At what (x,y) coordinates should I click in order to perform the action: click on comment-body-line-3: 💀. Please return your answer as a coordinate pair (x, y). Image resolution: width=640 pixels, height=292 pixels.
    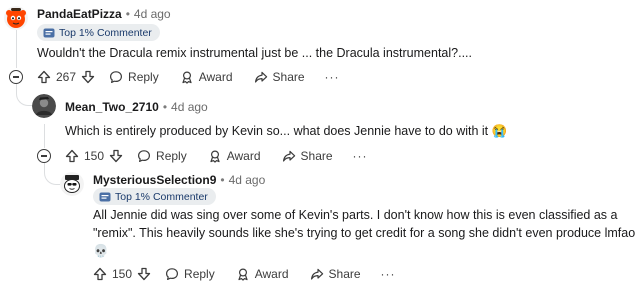
    Looking at the image, I should click on (101, 251).